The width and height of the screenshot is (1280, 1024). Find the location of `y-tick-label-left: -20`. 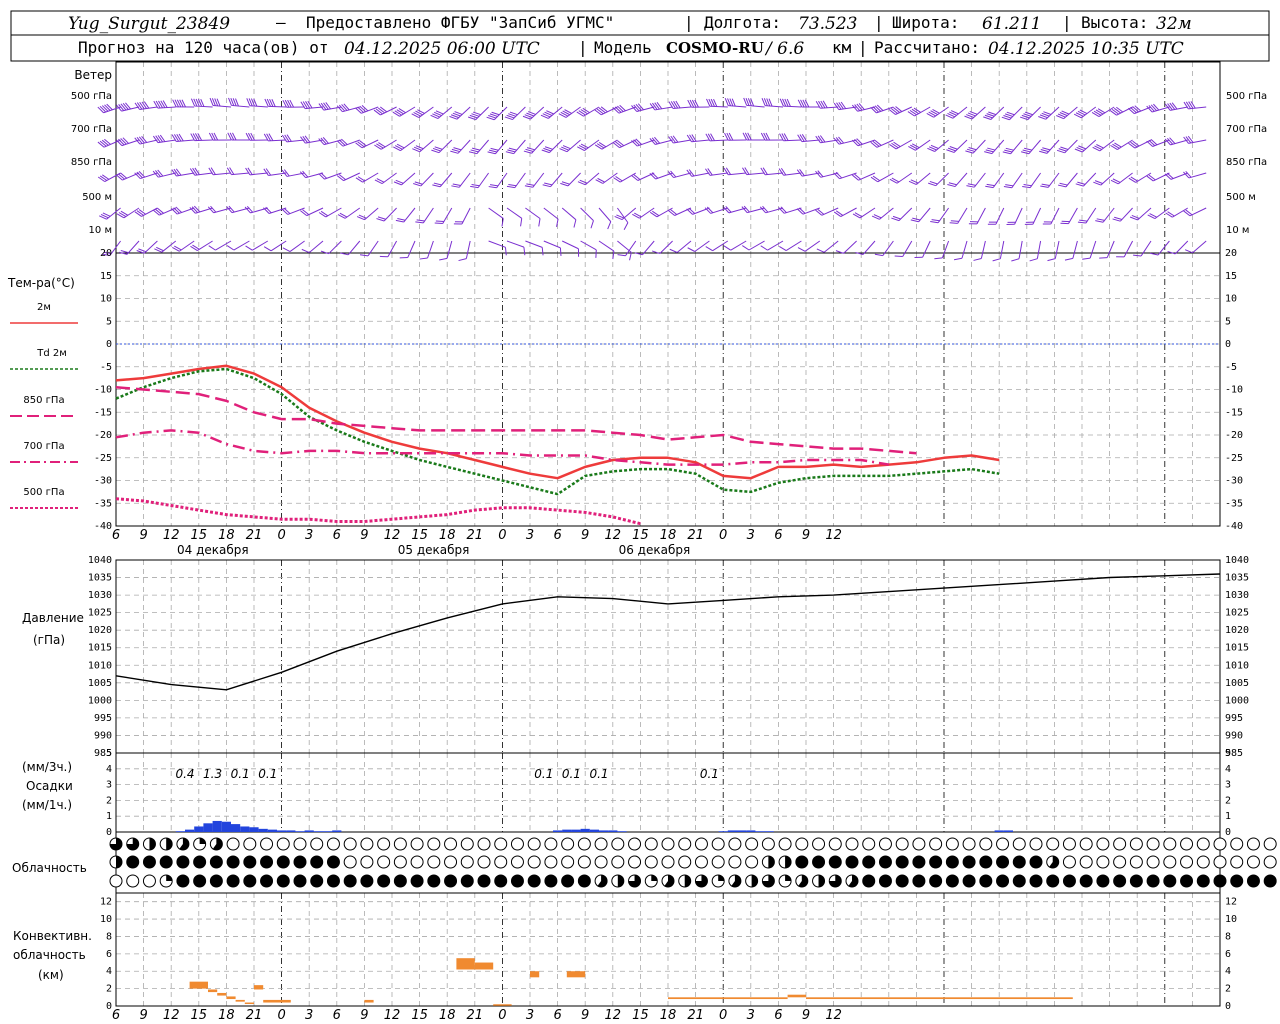

y-tick-label-left: -20 is located at coordinates (103, 435).